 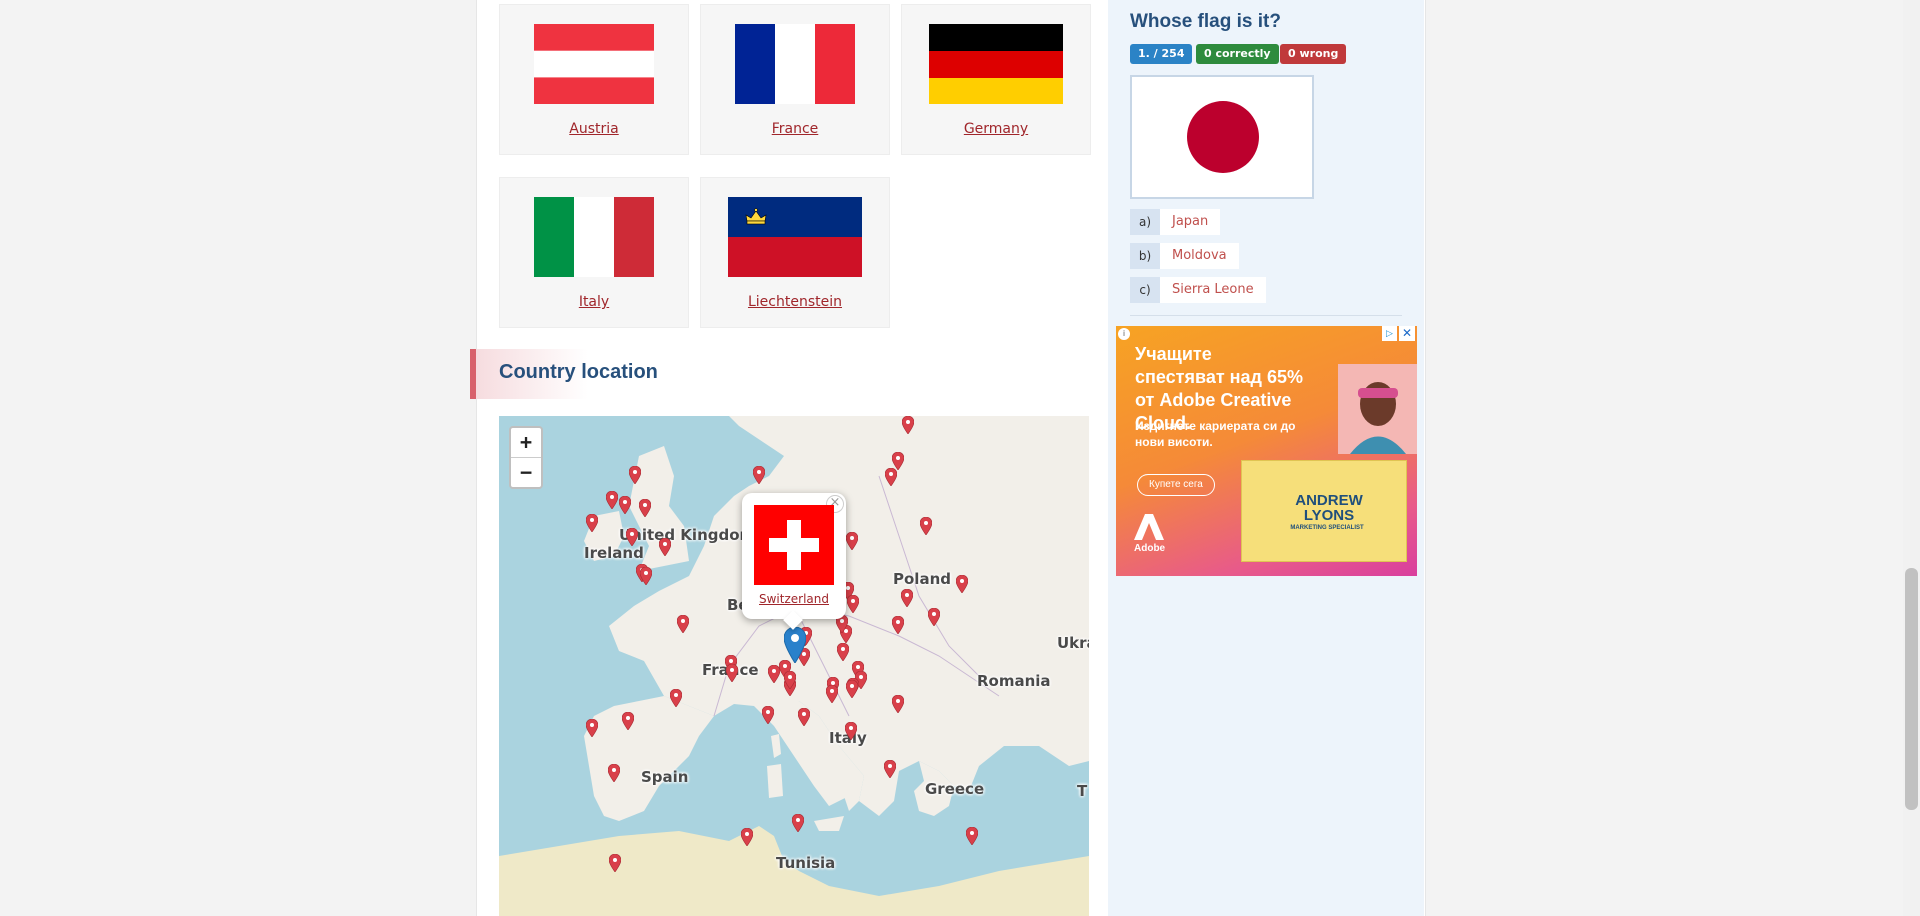 I want to click on answer-letter: c), so click(x=1145, y=290).